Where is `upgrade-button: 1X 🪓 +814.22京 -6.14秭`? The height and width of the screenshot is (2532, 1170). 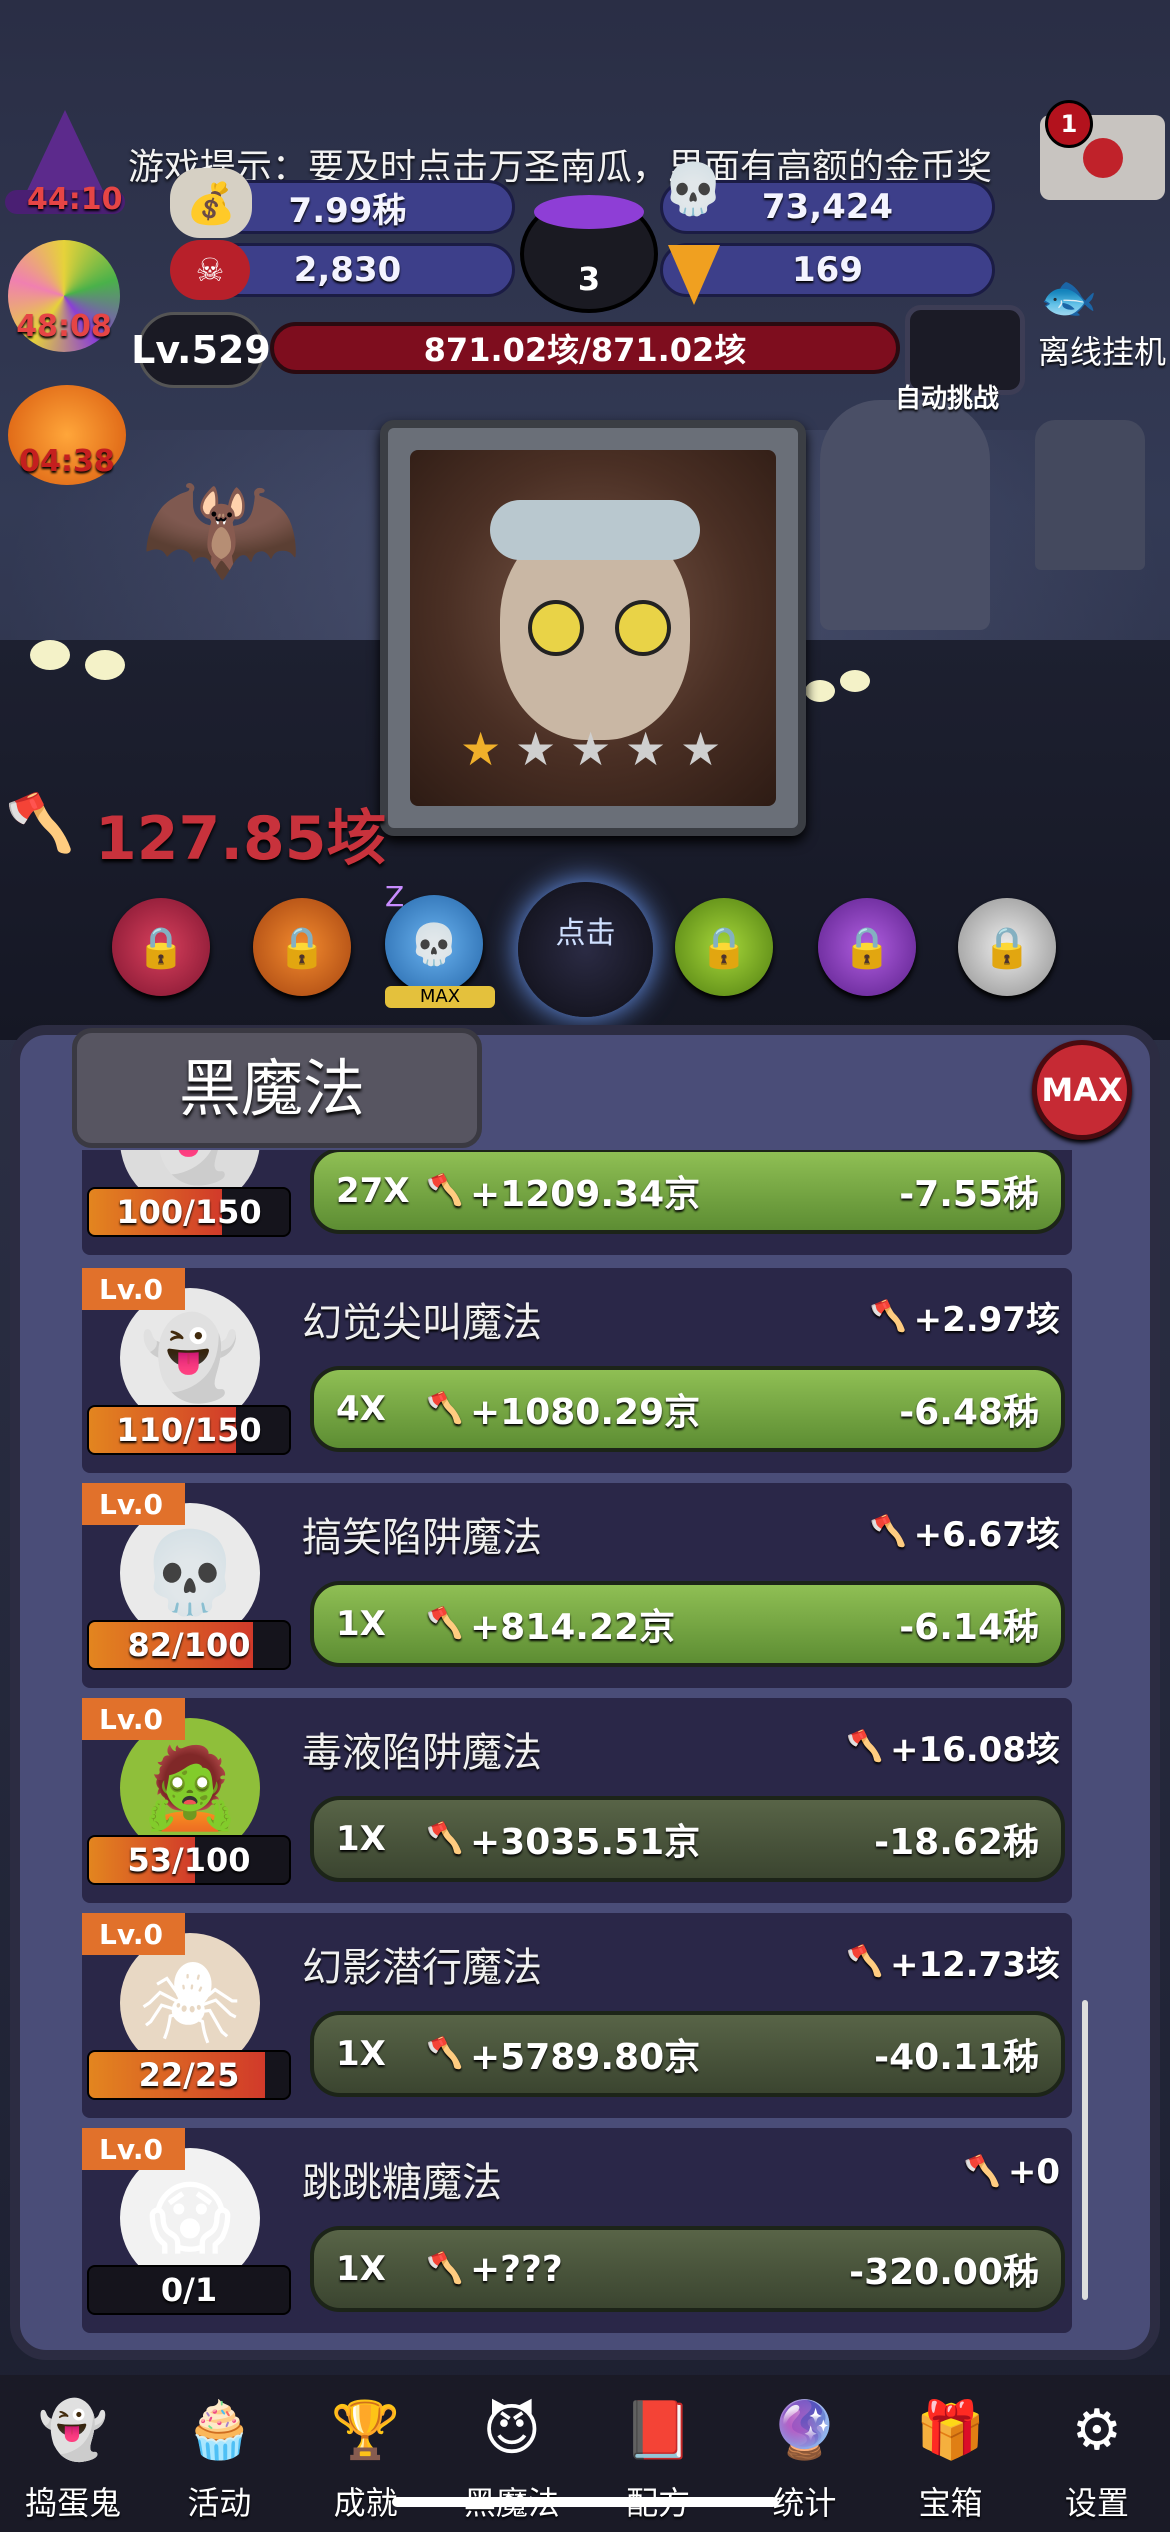
upgrade-button: 1X 🪓 +814.22京 -6.14秭 is located at coordinates (687, 1624).